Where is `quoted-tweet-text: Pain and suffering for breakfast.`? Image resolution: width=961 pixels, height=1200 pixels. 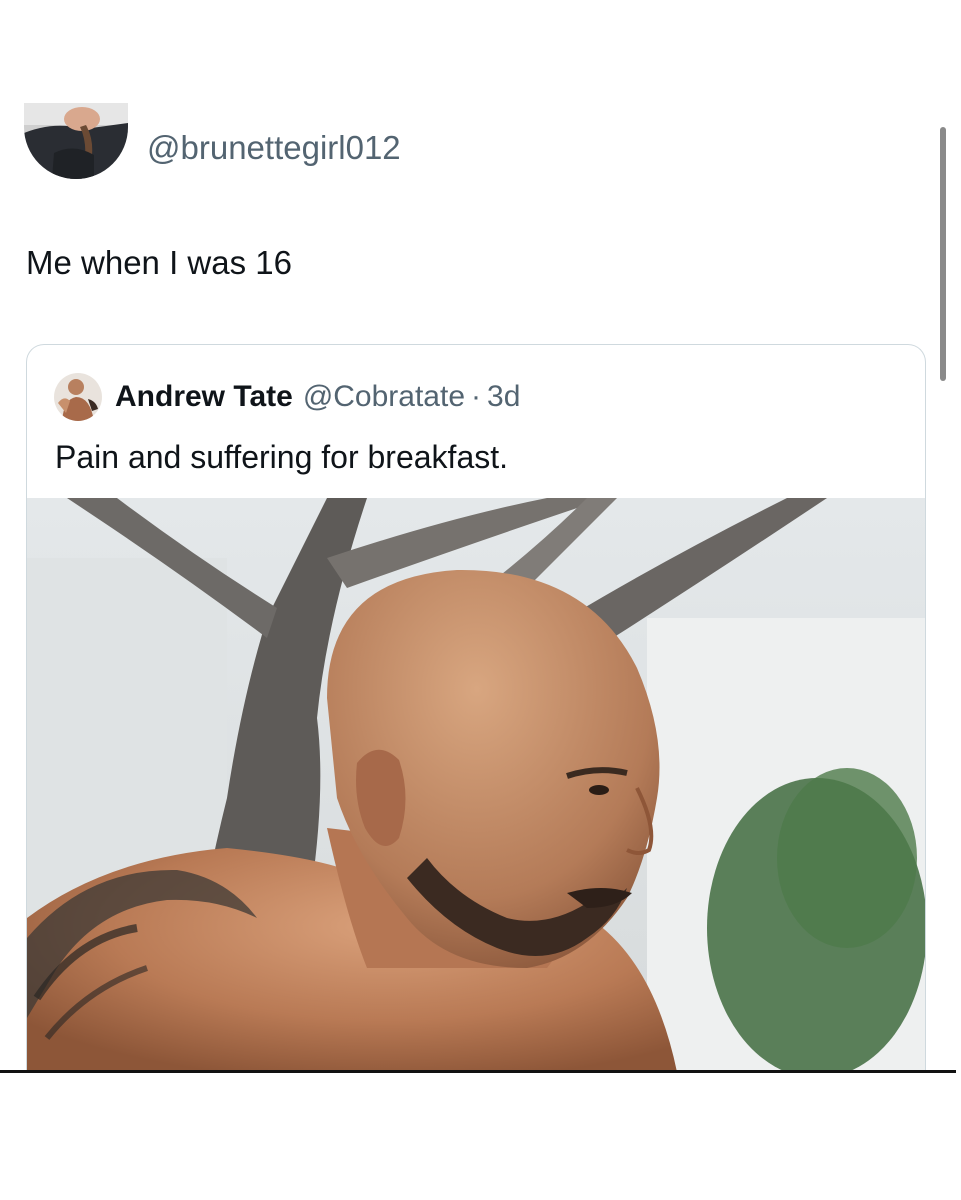 quoted-tweet-text: Pain and suffering for breakfast. is located at coordinates (282, 457).